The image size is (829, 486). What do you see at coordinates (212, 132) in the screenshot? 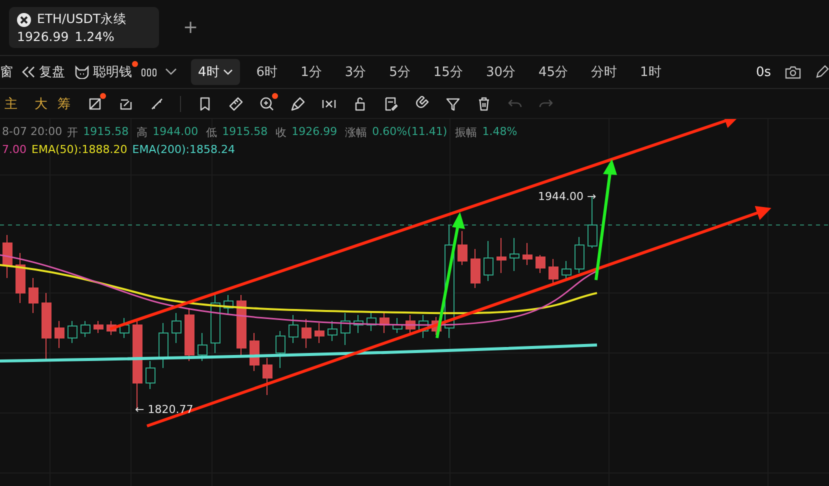
I see `ohlc-label: 低` at bounding box center [212, 132].